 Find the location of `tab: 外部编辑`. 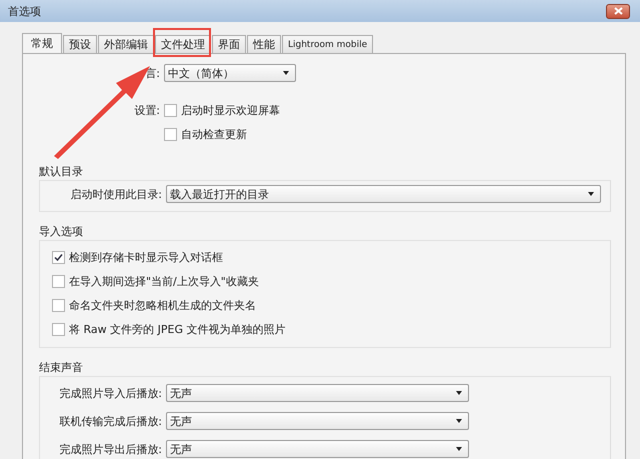

tab: 外部编辑 is located at coordinates (126, 44).